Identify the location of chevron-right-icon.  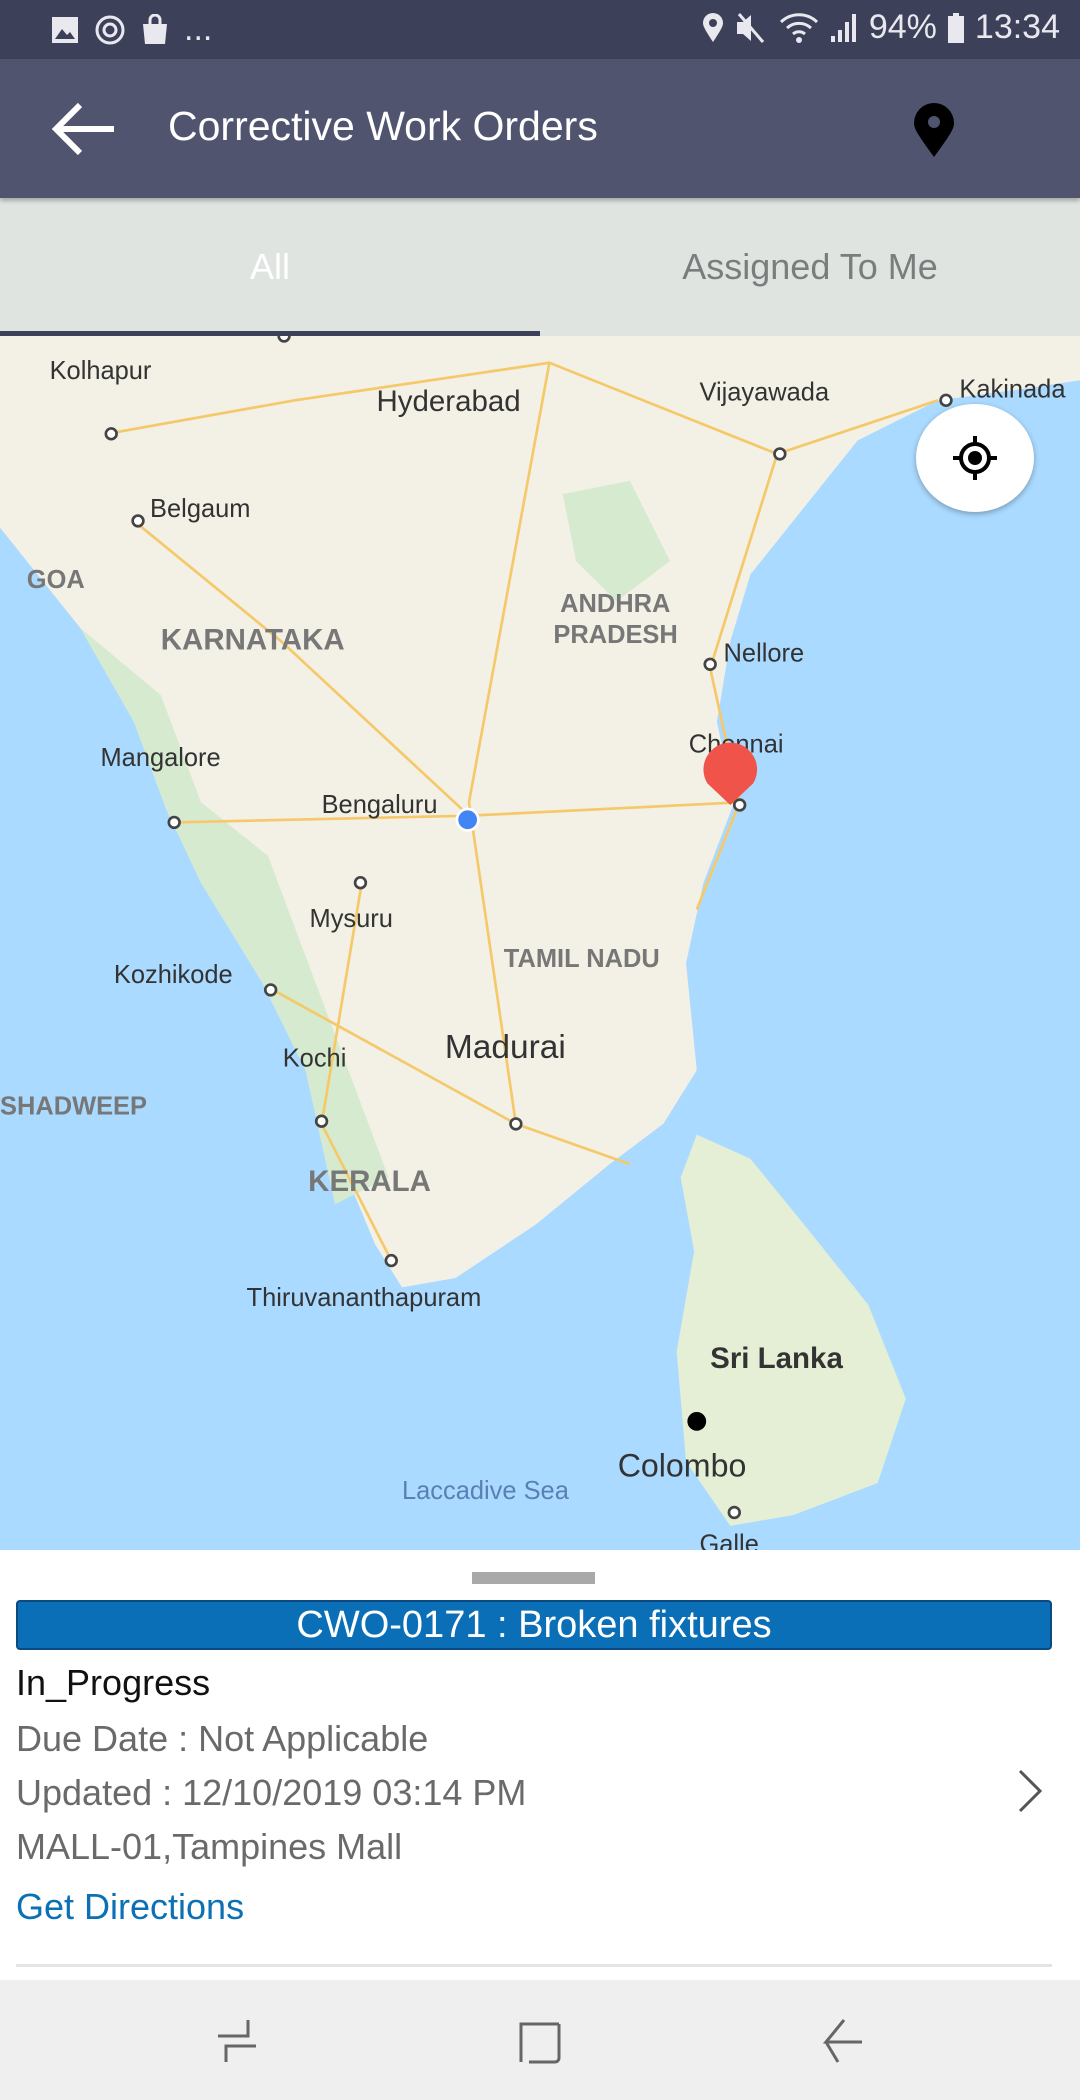
(1031, 1791).